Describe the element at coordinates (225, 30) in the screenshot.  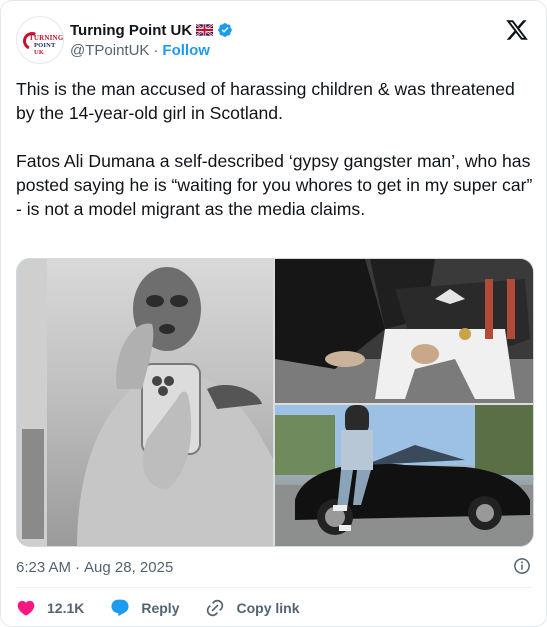
I see `verified-badge-icon` at that location.